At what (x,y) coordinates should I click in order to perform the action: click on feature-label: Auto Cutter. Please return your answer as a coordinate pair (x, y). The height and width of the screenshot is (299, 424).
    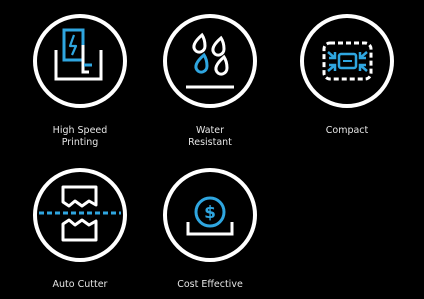
    Looking at the image, I should click on (80, 284).